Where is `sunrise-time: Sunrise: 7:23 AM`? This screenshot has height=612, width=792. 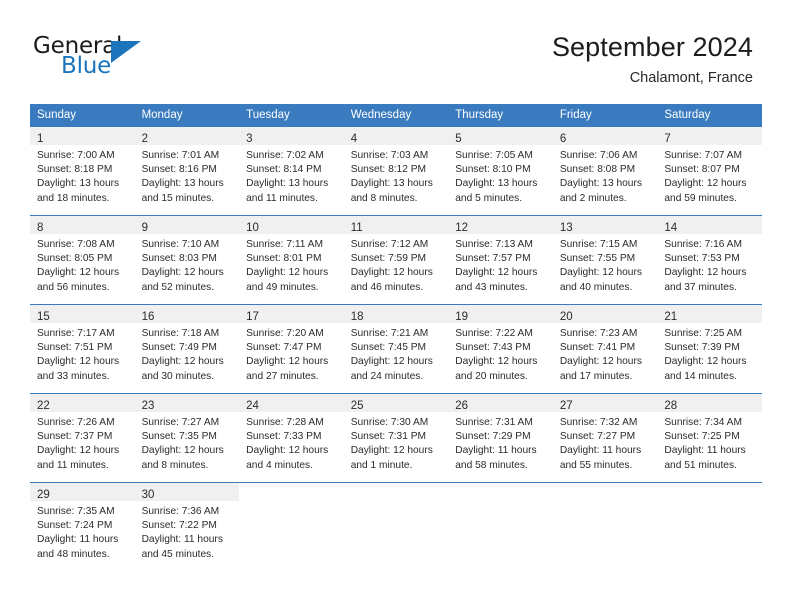
sunrise-time: Sunrise: 7:23 AM is located at coordinates (598, 333).